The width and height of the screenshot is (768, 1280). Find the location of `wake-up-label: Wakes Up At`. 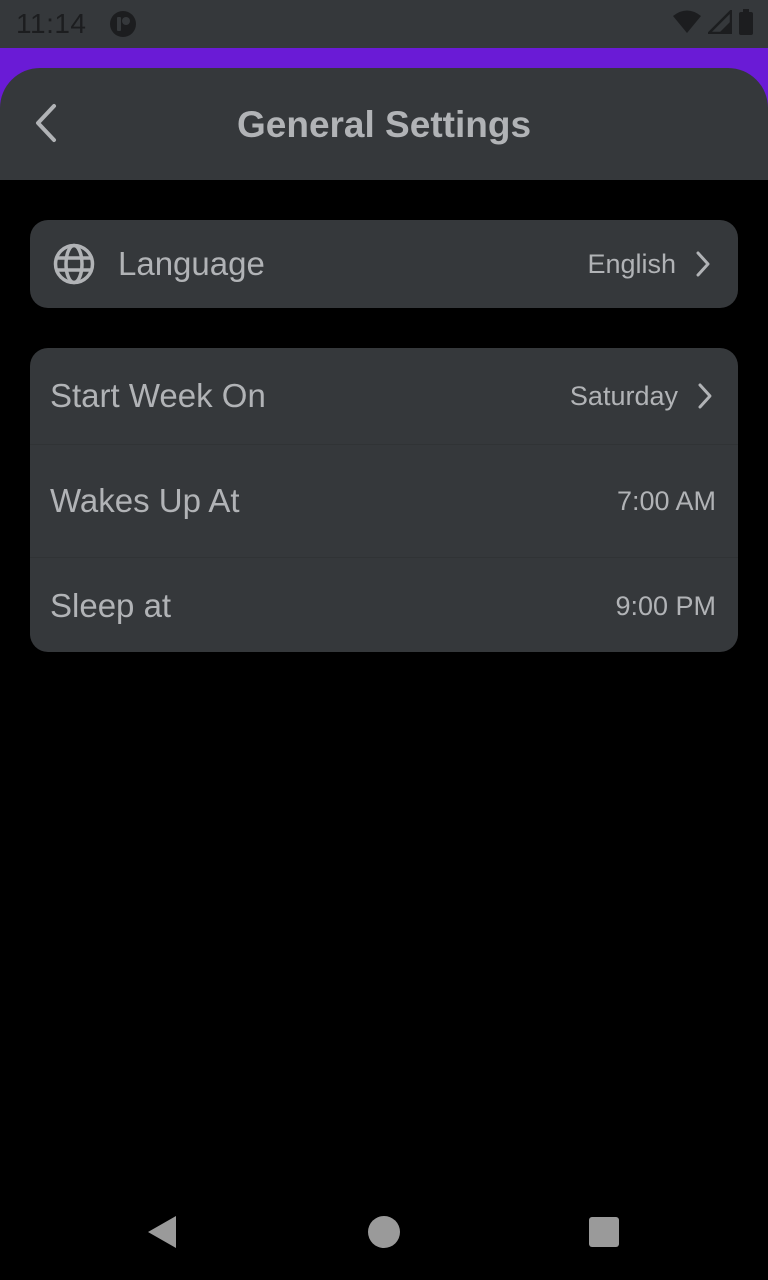

wake-up-label: Wakes Up At is located at coordinates (145, 500).